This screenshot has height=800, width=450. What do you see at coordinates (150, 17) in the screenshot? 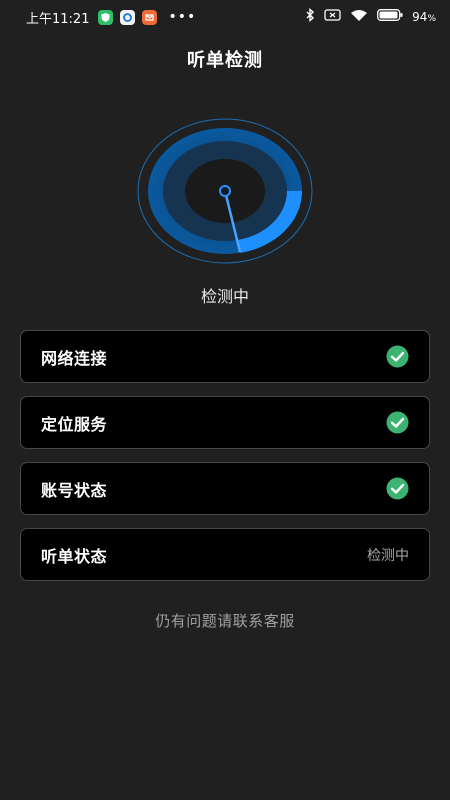
I see `mail-app-icon` at bounding box center [150, 17].